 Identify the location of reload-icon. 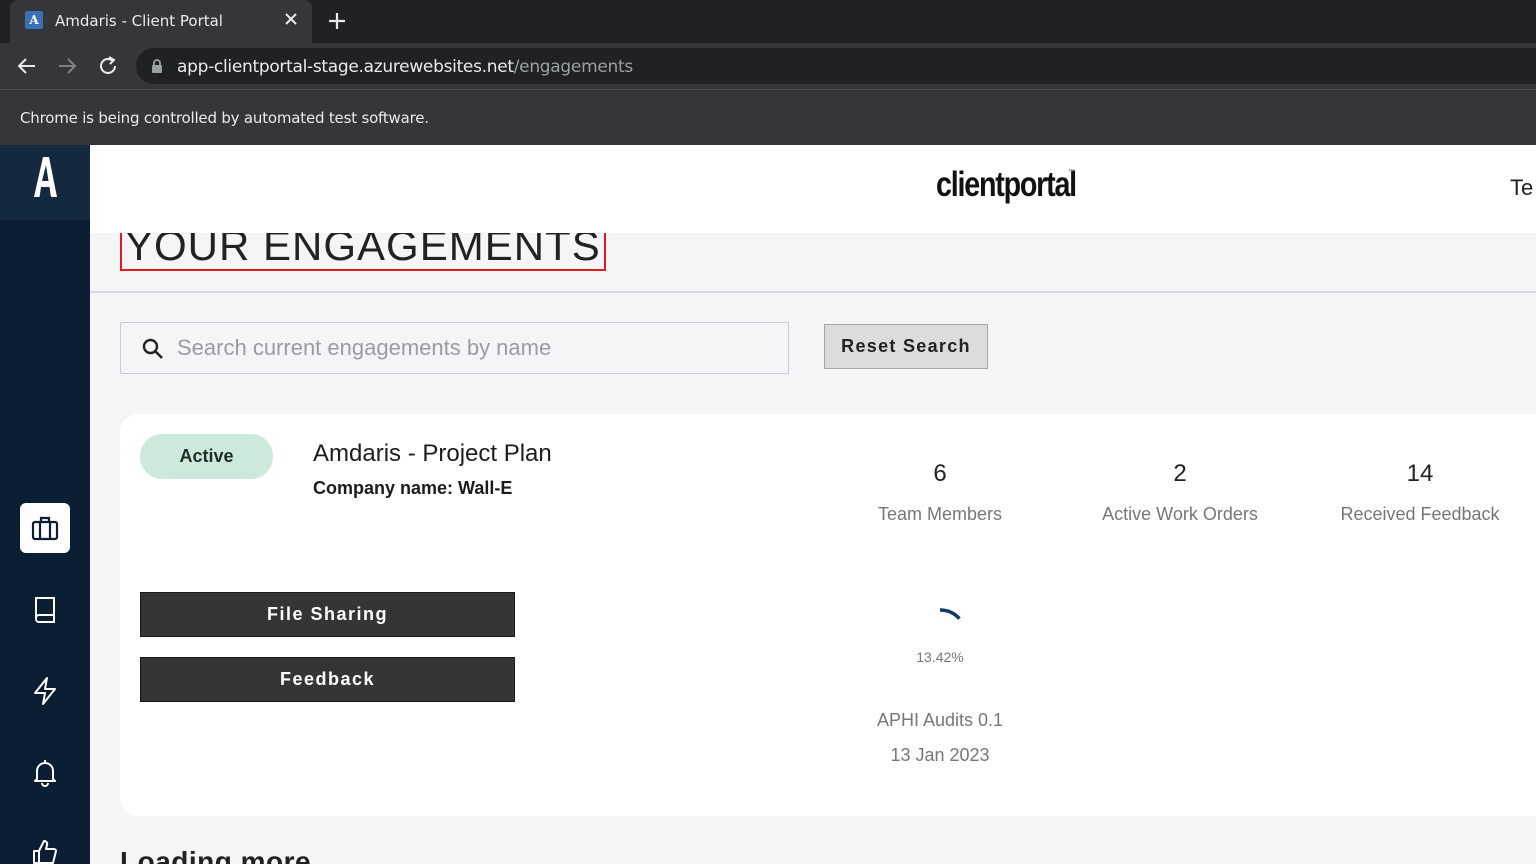
(108, 66).